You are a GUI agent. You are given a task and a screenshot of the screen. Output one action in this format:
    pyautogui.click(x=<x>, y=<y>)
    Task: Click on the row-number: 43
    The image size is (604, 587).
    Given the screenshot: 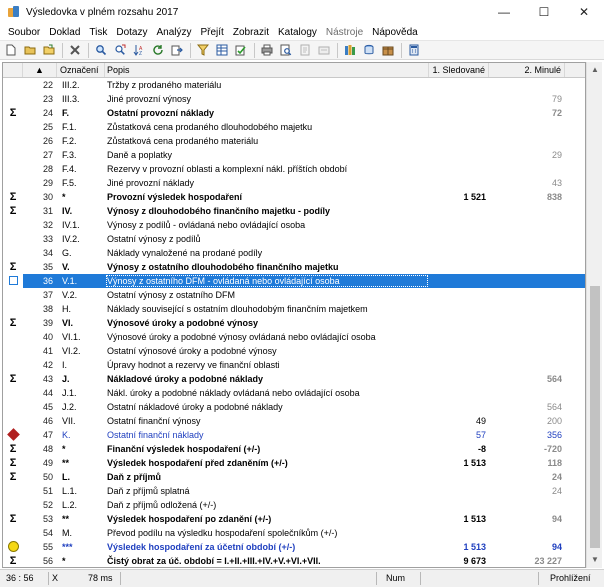 What is the action you would take?
    pyautogui.click(x=47, y=379)
    